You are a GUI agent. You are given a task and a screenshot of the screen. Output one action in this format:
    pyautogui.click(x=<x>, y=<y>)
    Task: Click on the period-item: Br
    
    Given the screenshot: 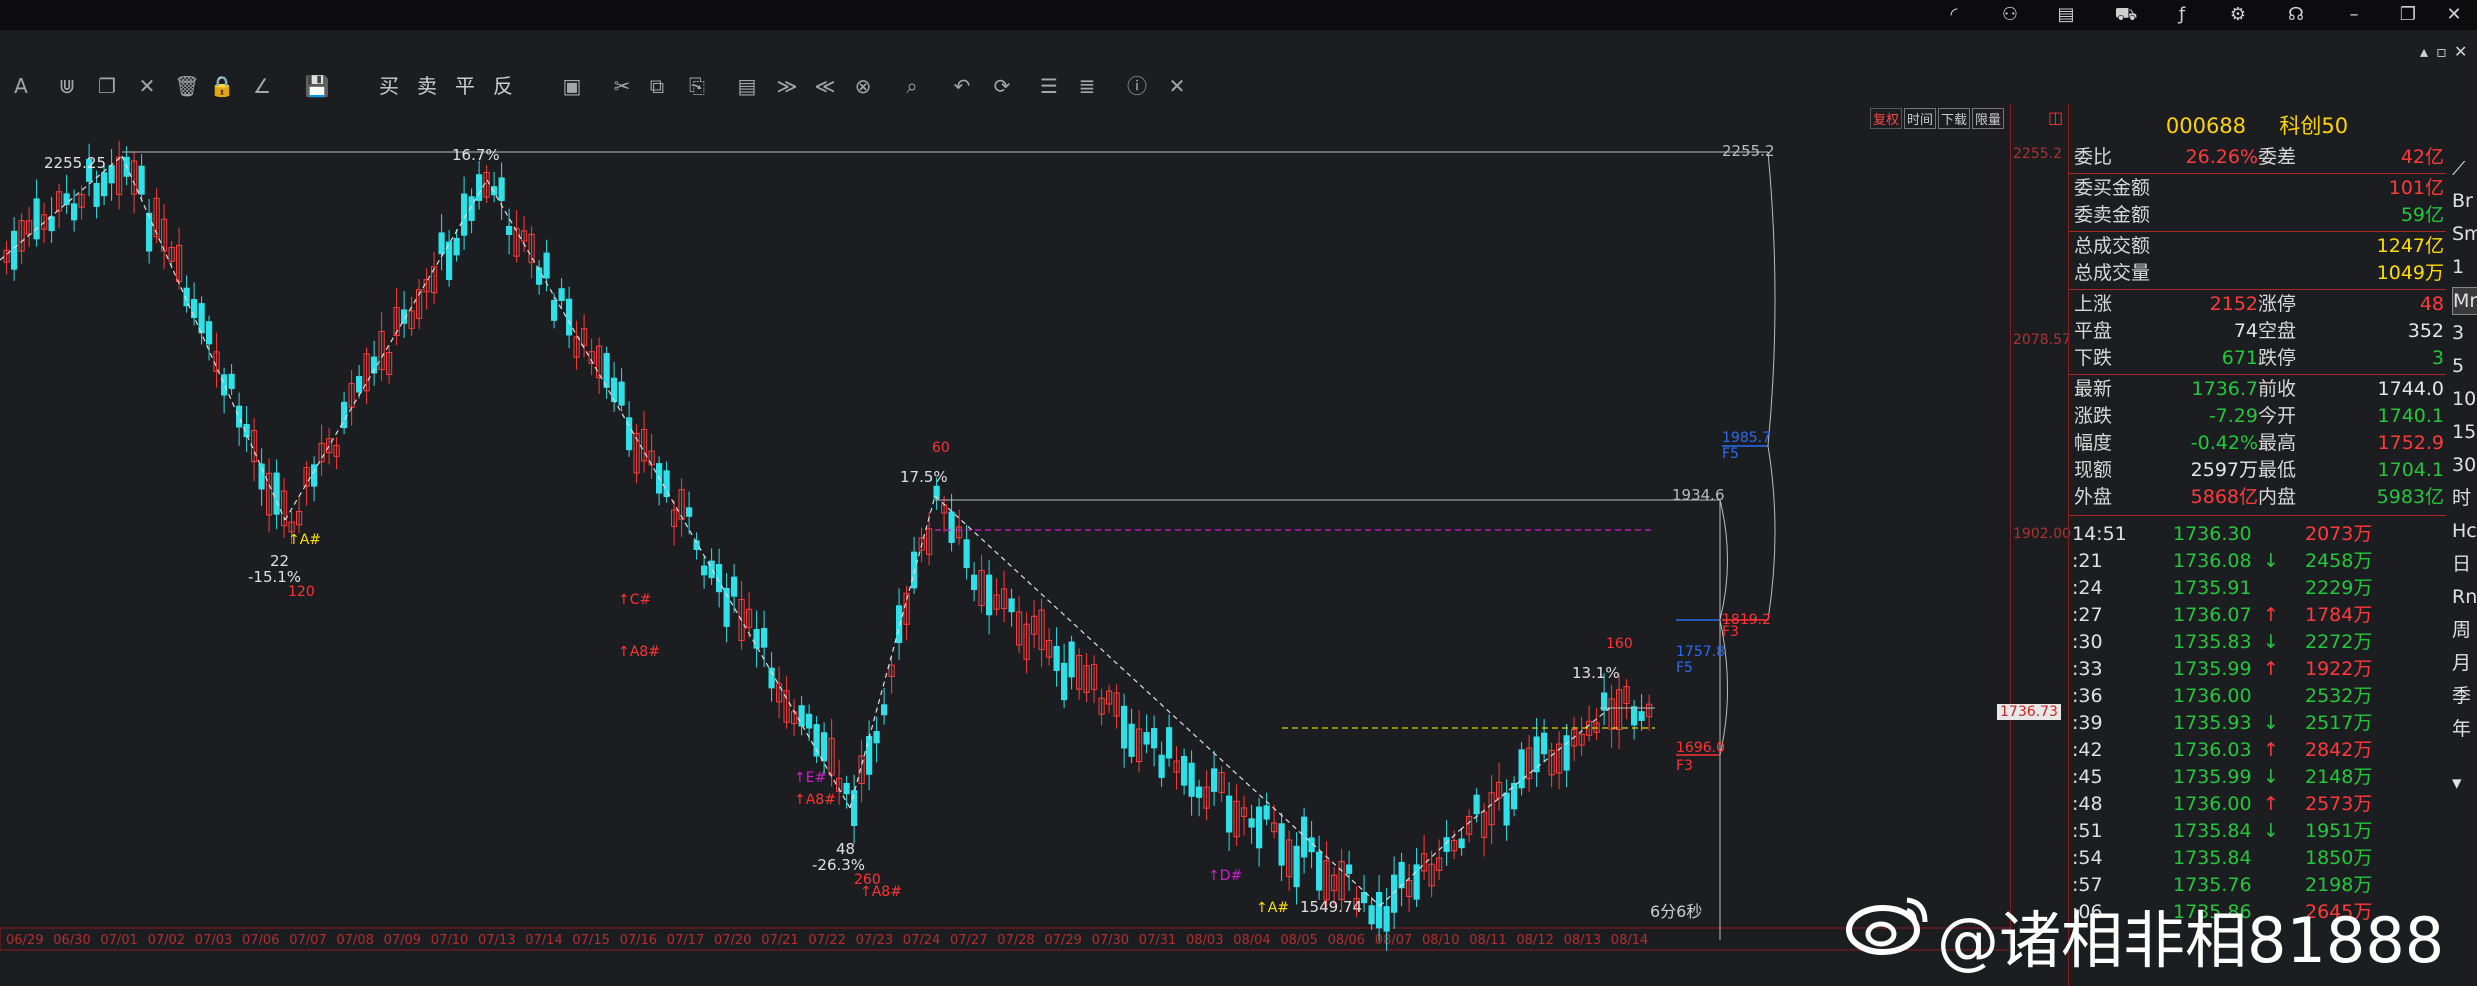 What is the action you would take?
    pyautogui.click(x=2464, y=201)
    